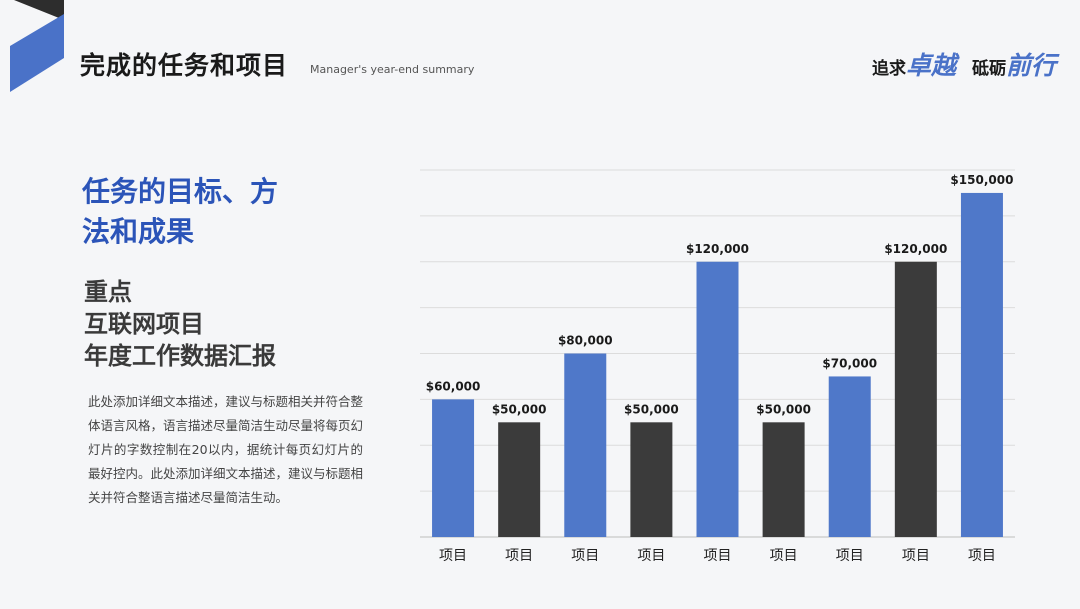  What do you see at coordinates (138, 231) in the screenshot?
I see `heading-line-2: 法和成果` at bounding box center [138, 231].